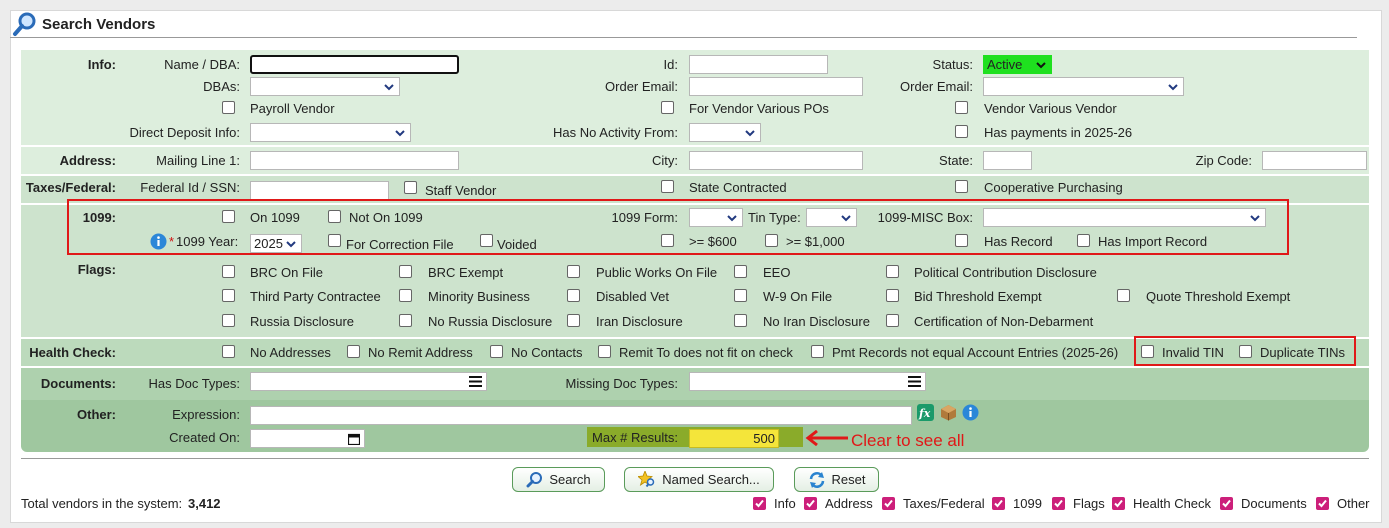 This screenshot has width=1389, height=528. Describe the element at coordinates (759, 108) in the screenshot. I see `for-vendor-various-pos-label: For Vendor Various POs` at that location.